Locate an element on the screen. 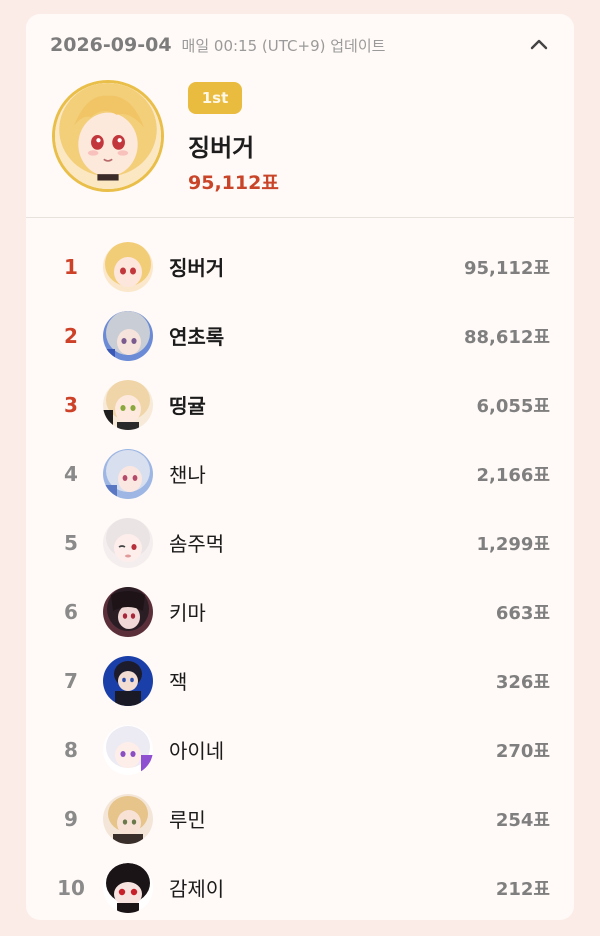 Image resolution: width=600 pixels, height=936 pixels. ranking-row: 4 챈나 2,166표 is located at coordinates (300, 473).